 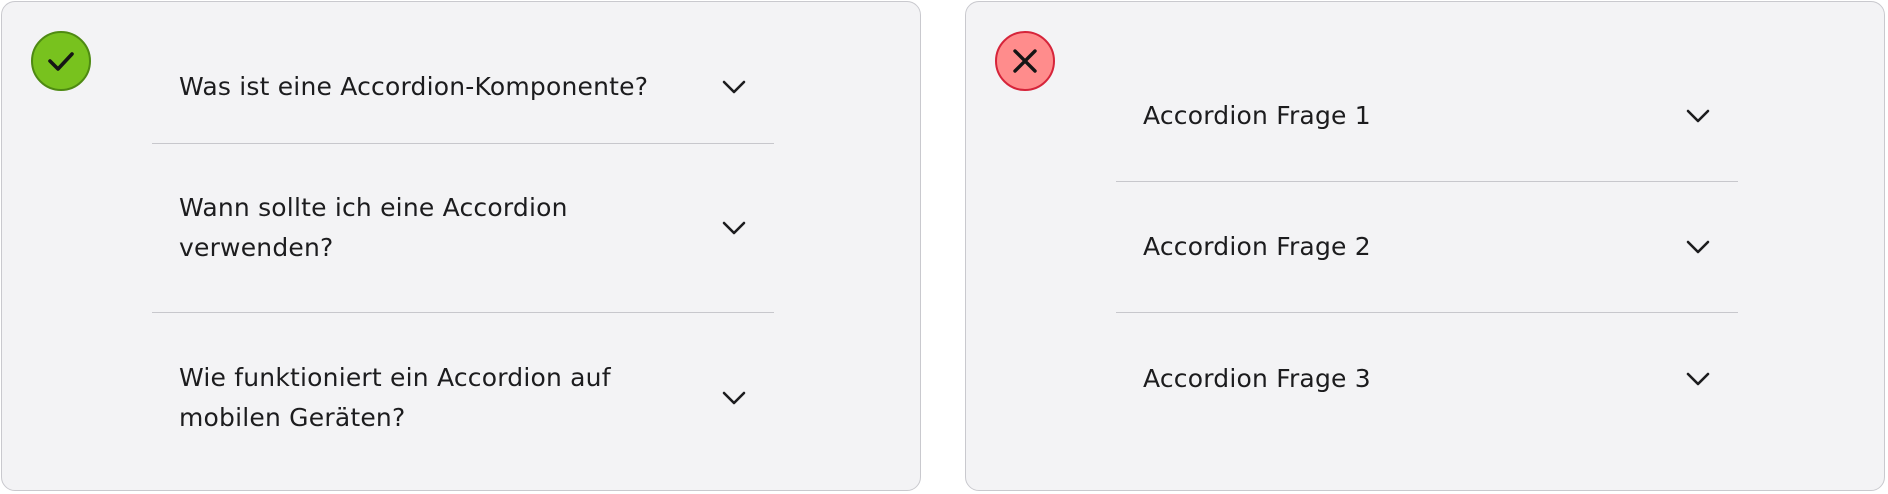 What do you see at coordinates (1427, 116) in the screenshot?
I see `accordion-item: Accordion Frage 1` at bounding box center [1427, 116].